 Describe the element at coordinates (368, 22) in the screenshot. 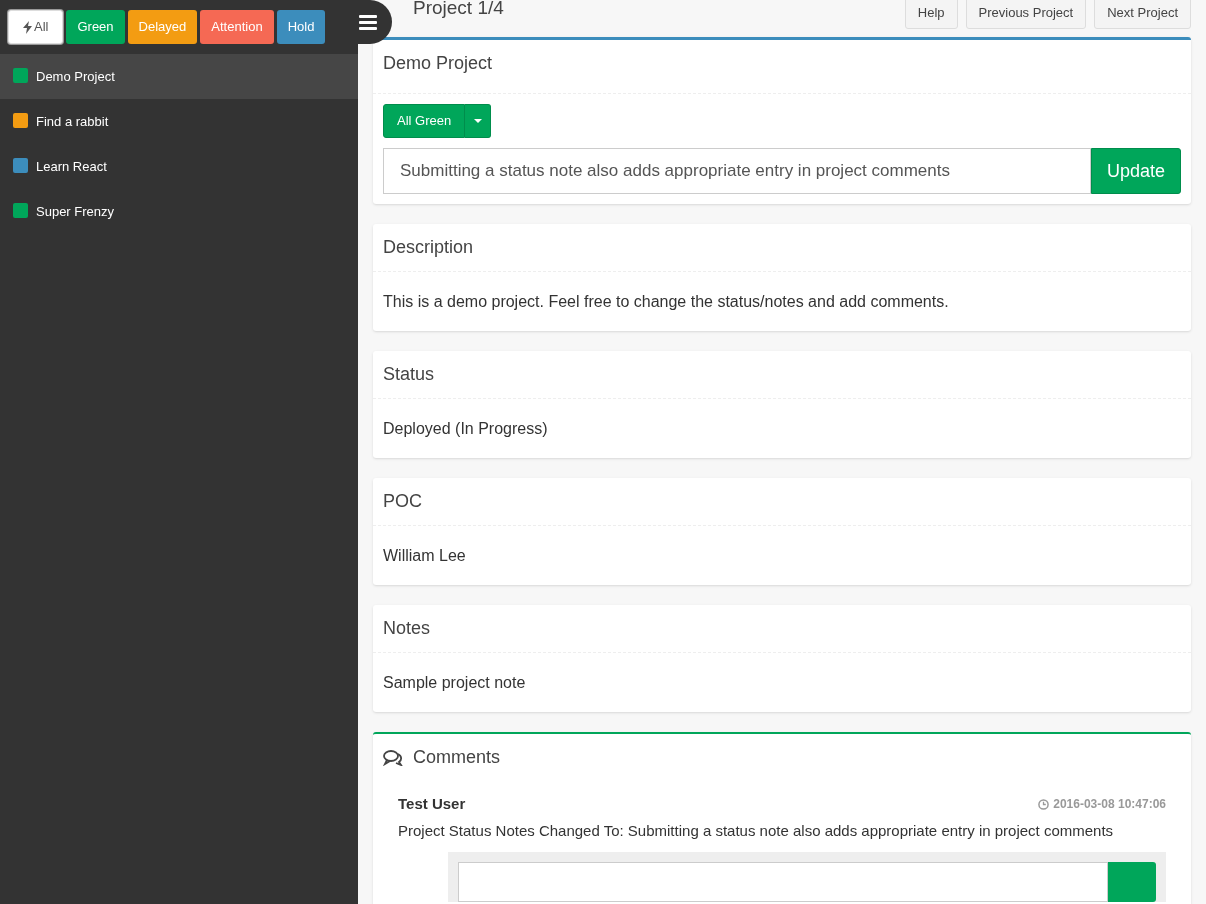

I see `menu-icon` at that location.